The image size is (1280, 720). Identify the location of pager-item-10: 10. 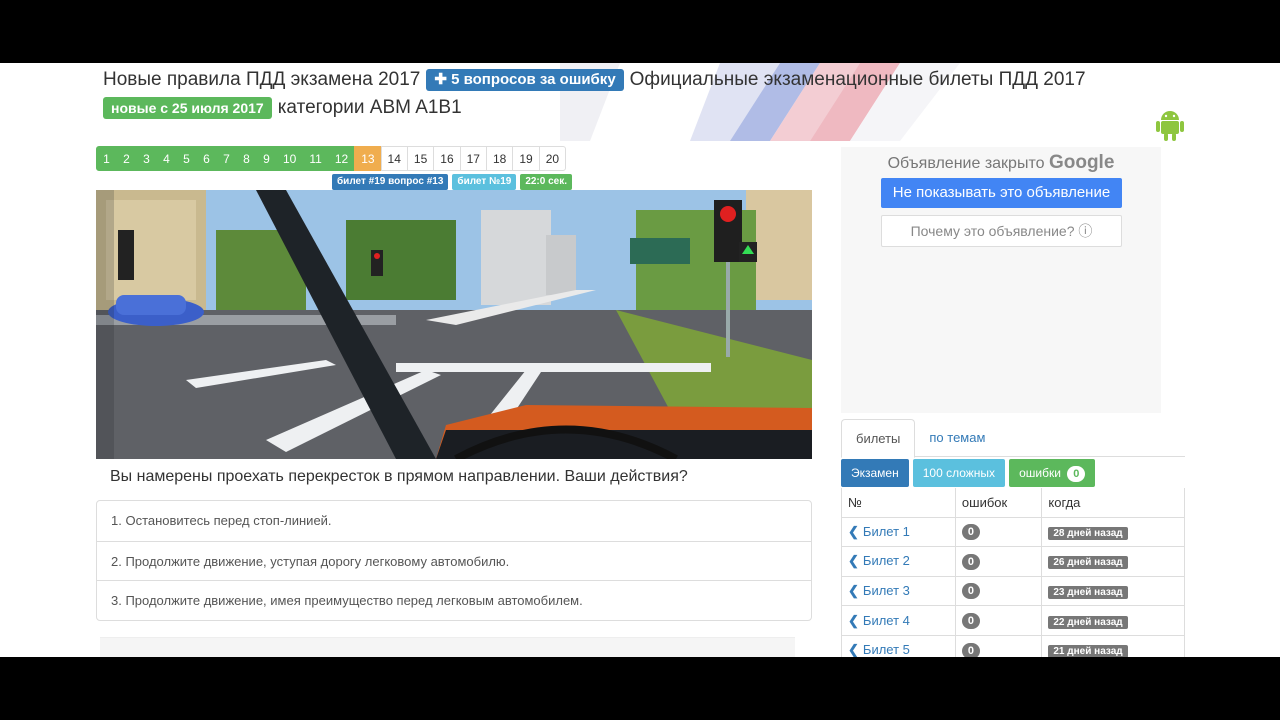
(290, 158).